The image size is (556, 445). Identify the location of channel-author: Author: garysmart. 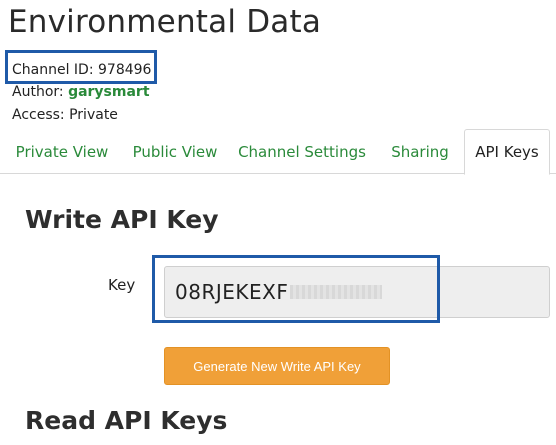
(81, 92).